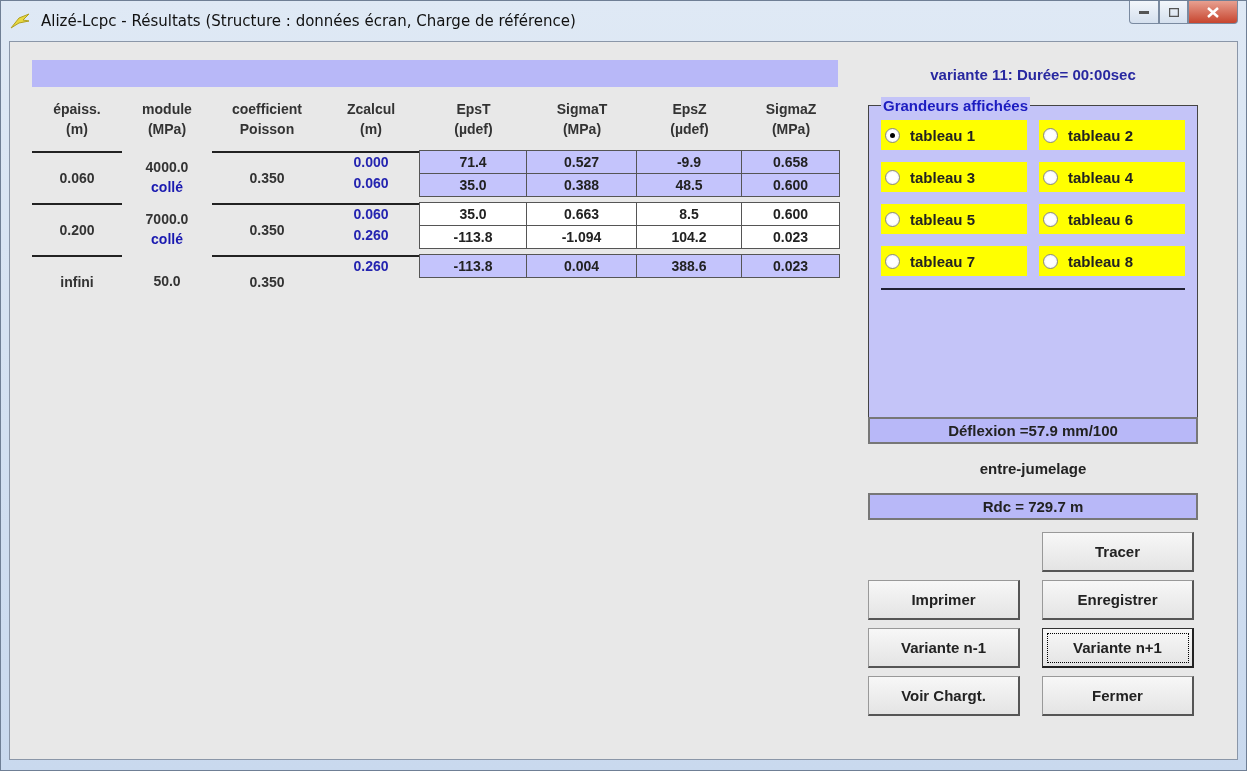  What do you see at coordinates (167, 119) in the screenshot?
I see `column-header: module (MPa)` at bounding box center [167, 119].